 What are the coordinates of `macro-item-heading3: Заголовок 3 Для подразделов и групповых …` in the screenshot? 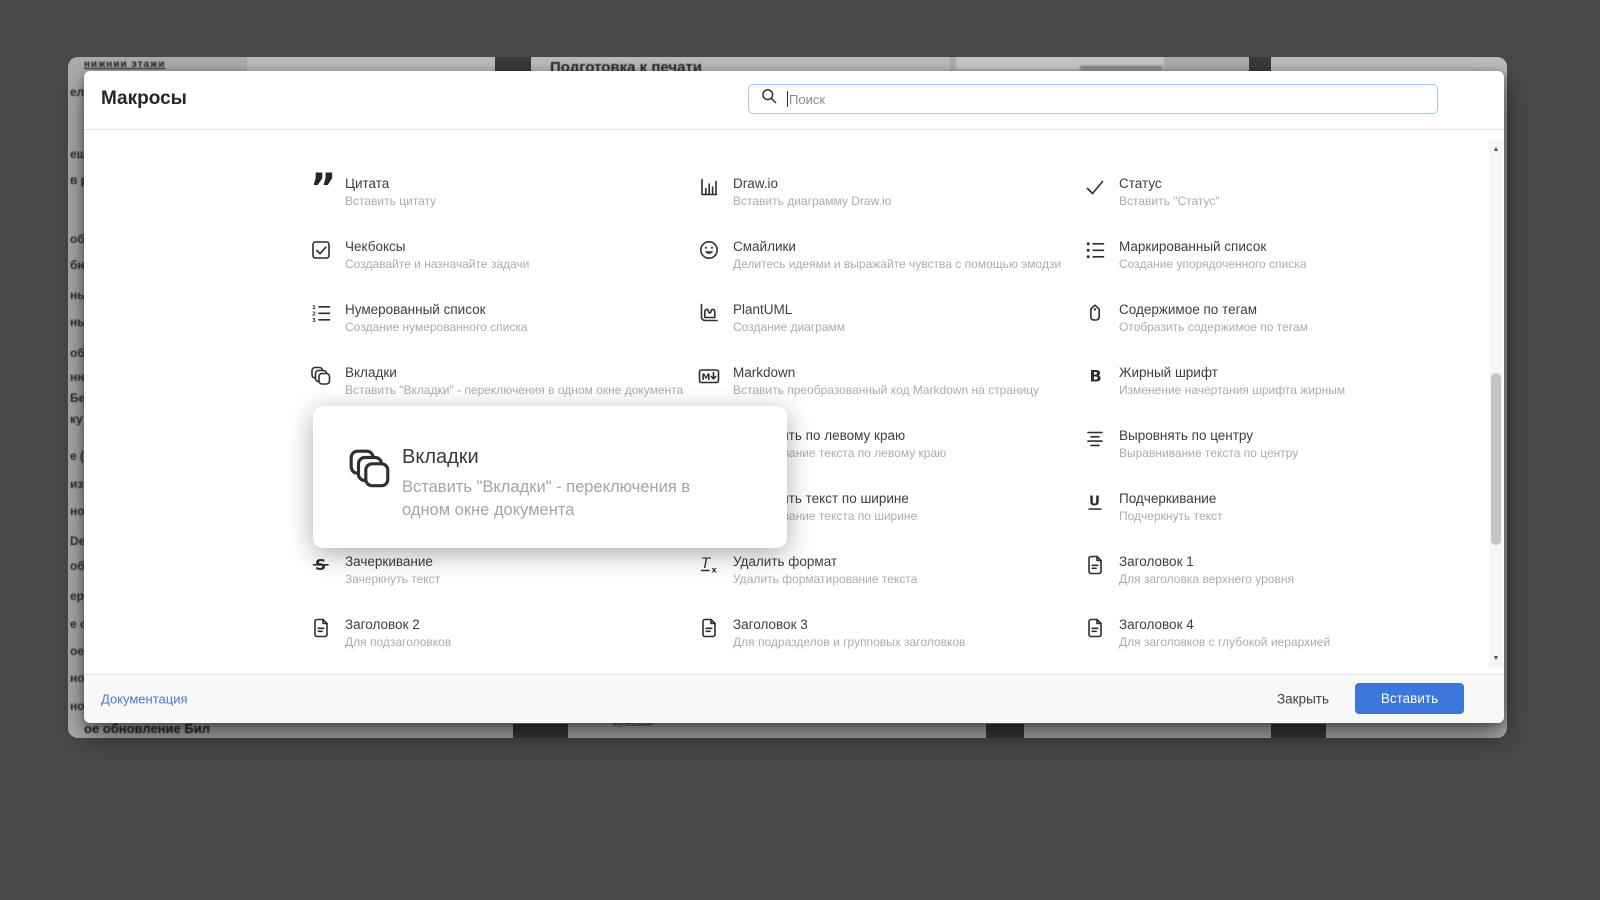 It's located at (891, 648).